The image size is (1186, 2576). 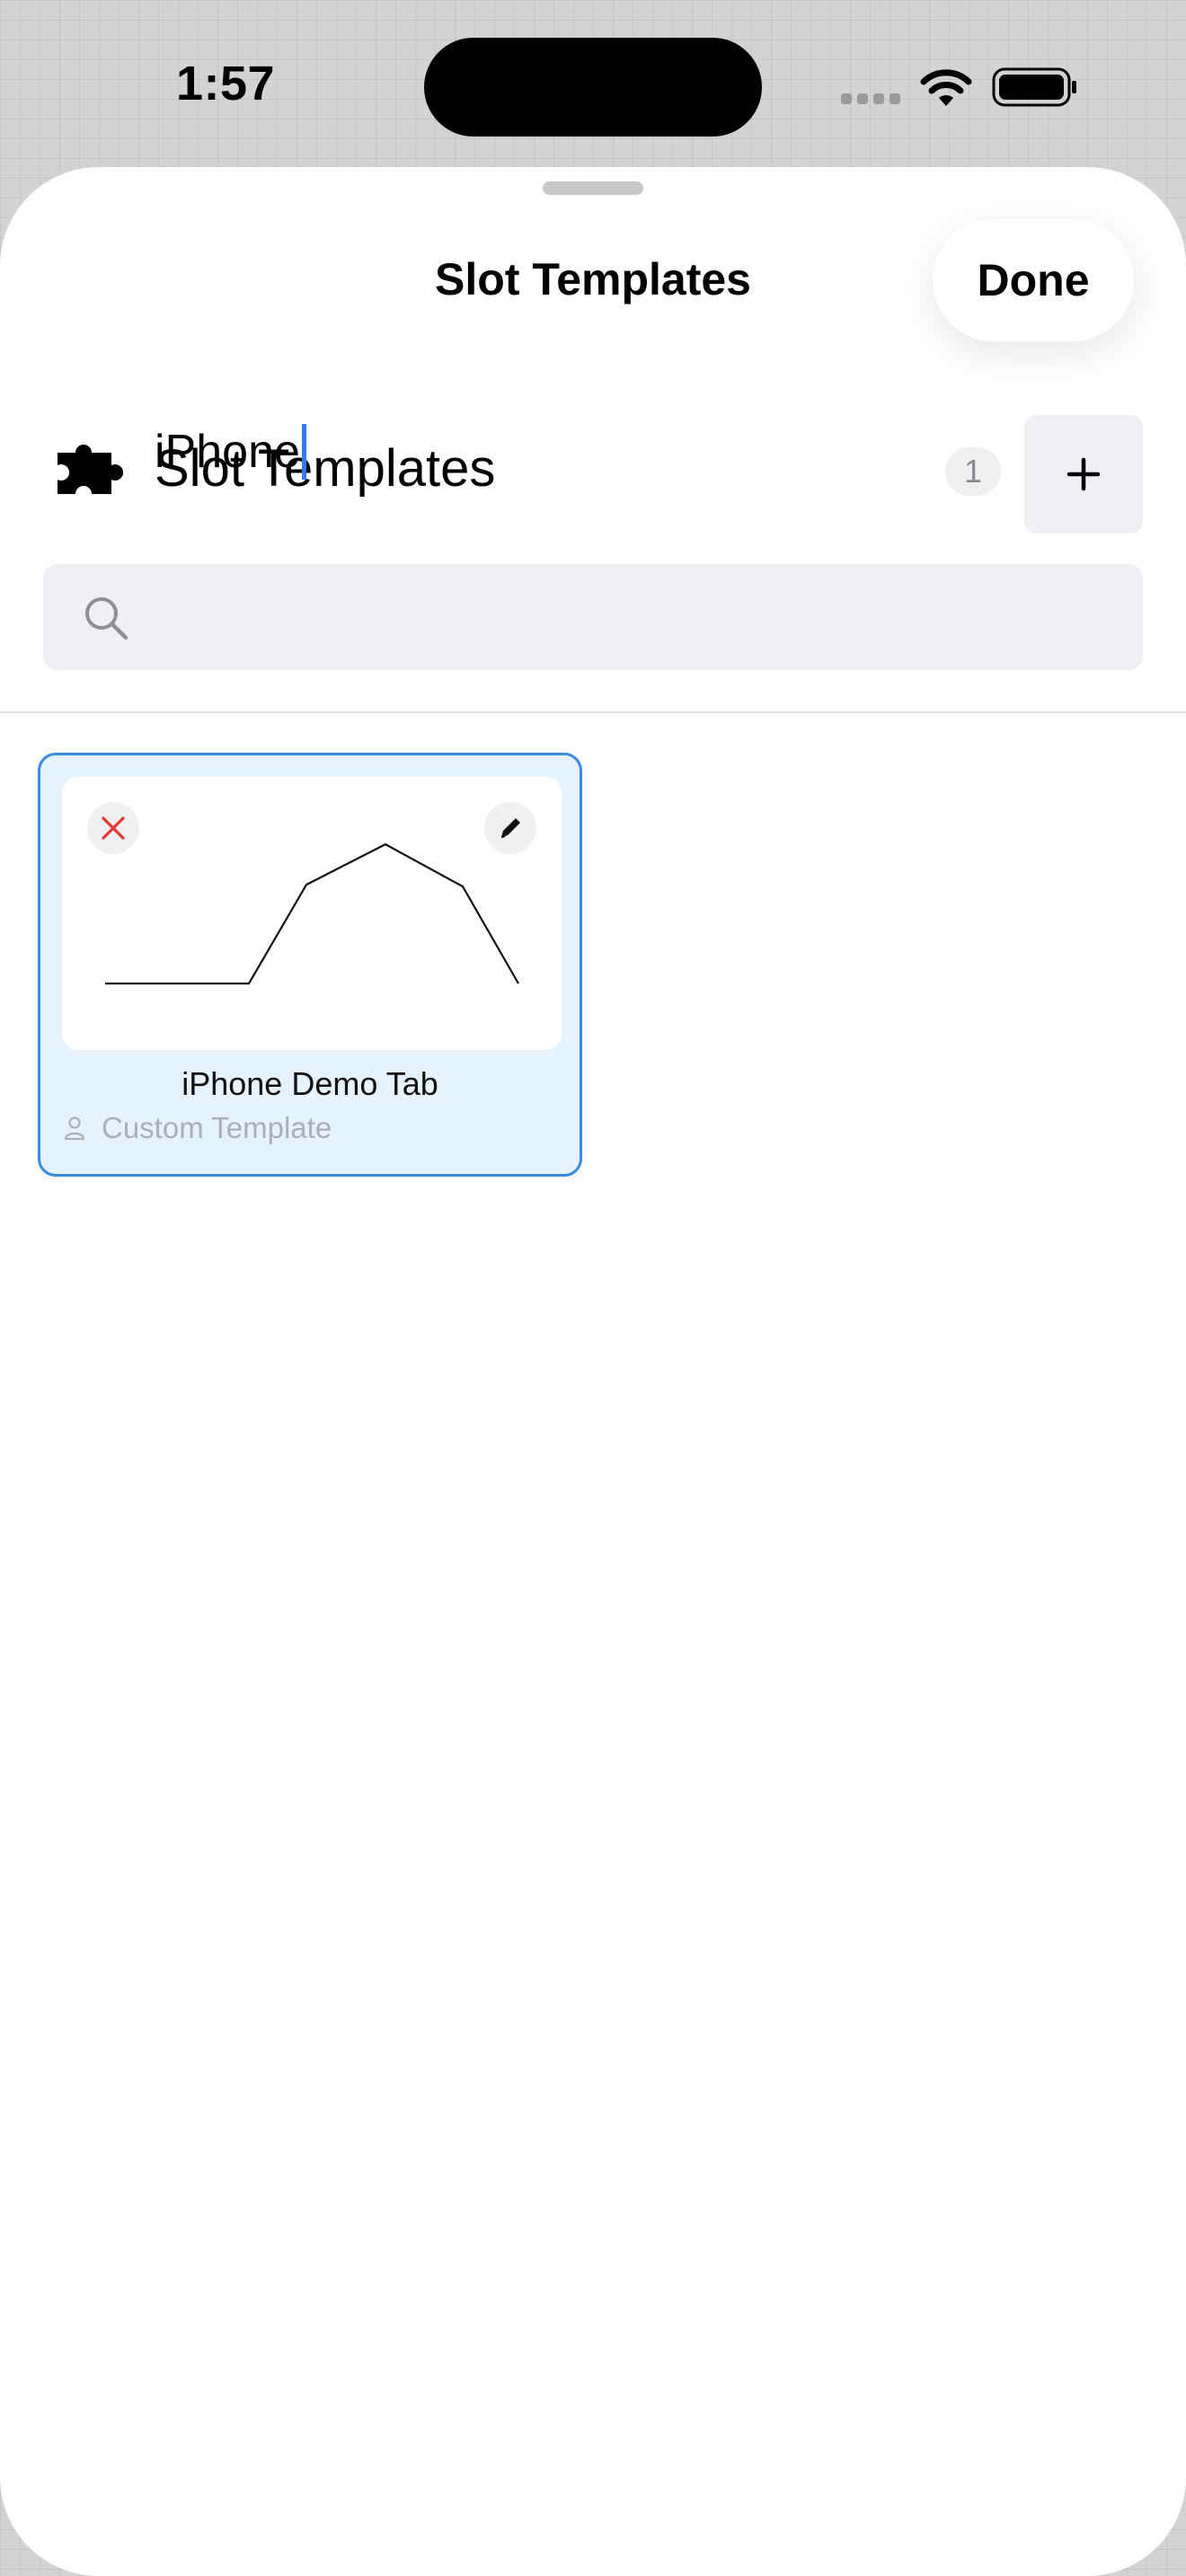 What do you see at coordinates (303, 452) in the screenshot?
I see `text-caret` at bounding box center [303, 452].